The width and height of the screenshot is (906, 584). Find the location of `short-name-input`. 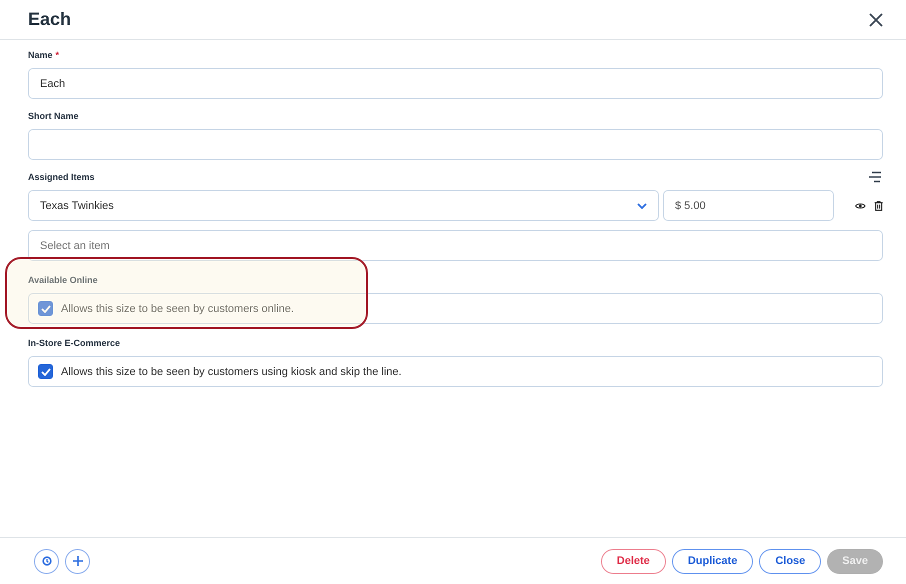

short-name-input is located at coordinates (455, 144).